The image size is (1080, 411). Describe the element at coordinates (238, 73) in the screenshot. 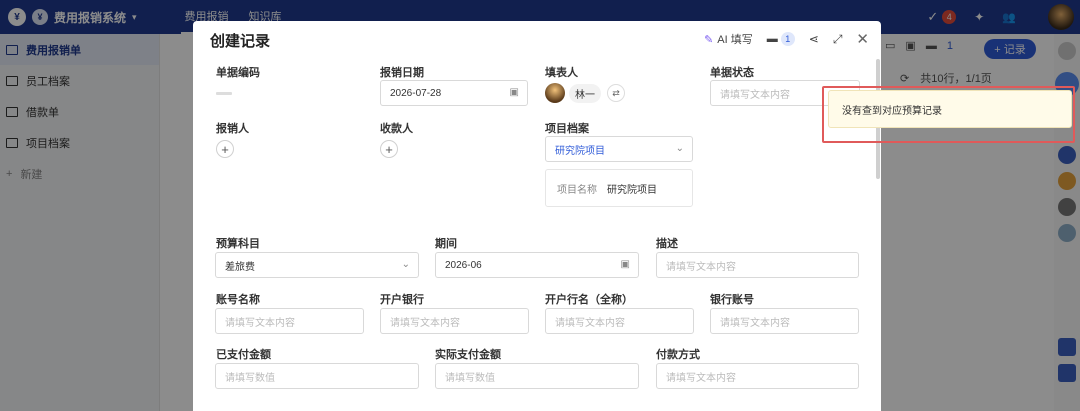

I see `doc-no-label: 单据编码` at that location.